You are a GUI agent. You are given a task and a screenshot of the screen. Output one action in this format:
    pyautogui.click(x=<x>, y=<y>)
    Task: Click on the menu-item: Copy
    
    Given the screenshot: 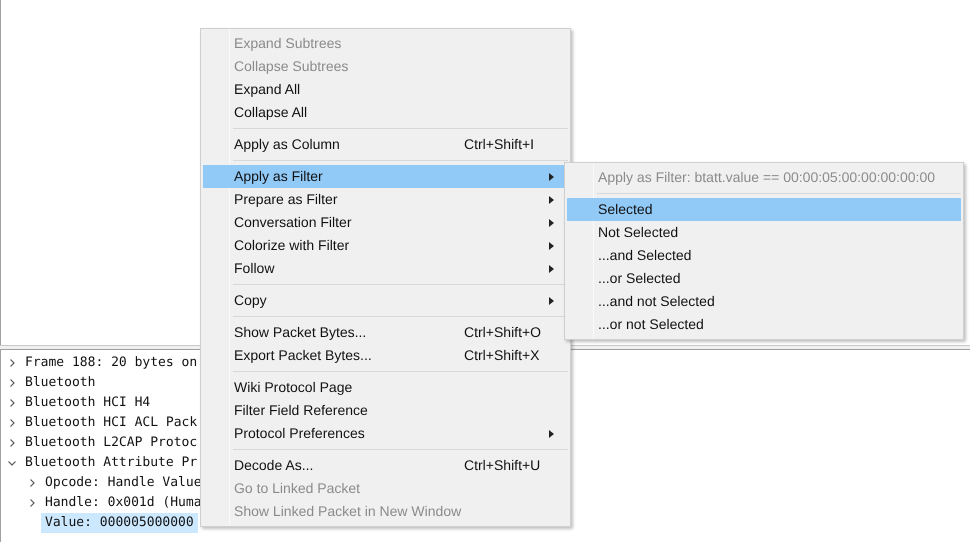 What is the action you would take?
    pyautogui.click(x=385, y=300)
    